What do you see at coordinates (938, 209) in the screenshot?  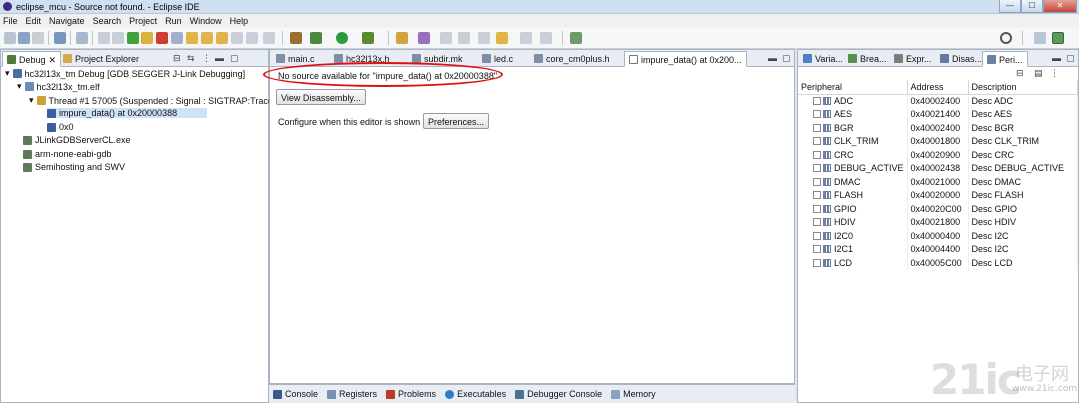 I see `table-row: GPIO 0x40020C00 Desc GPIO` at bounding box center [938, 209].